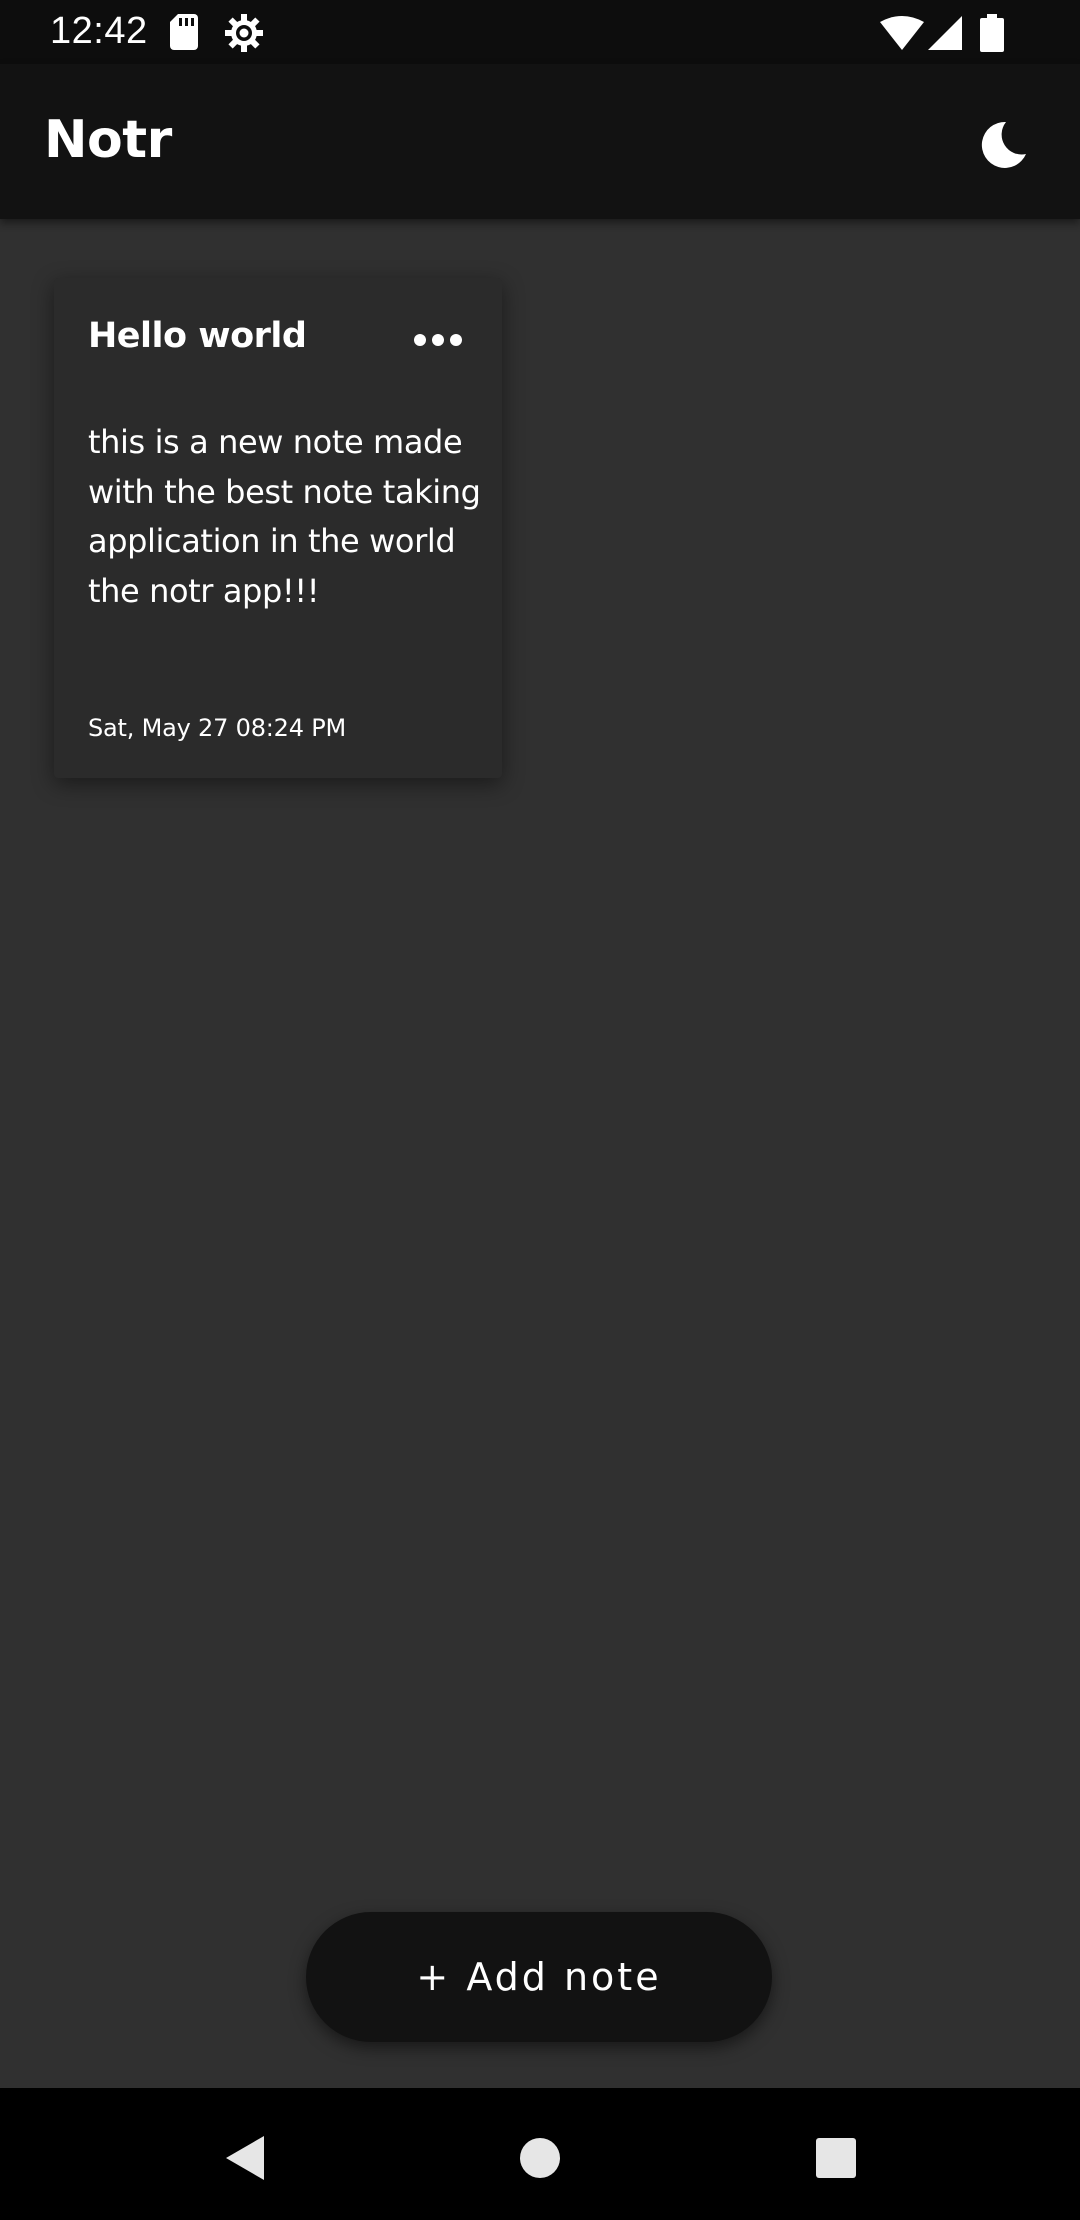 The height and width of the screenshot is (2220, 1080). Describe the element at coordinates (217, 728) in the screenshot. I see `note-date: Sat, May 27 08:24 PM` at that location.